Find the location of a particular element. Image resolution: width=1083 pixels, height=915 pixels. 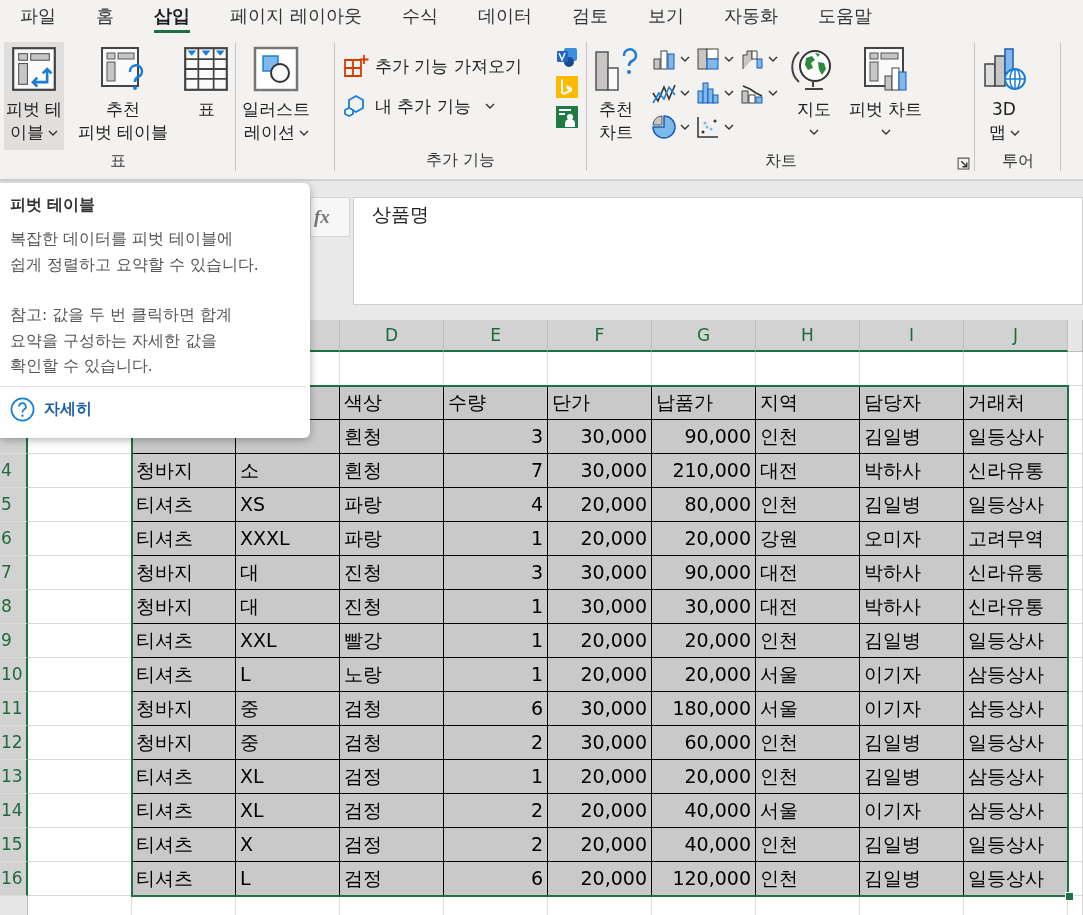

map-button: 지도 is located at coordinates (814, 96).